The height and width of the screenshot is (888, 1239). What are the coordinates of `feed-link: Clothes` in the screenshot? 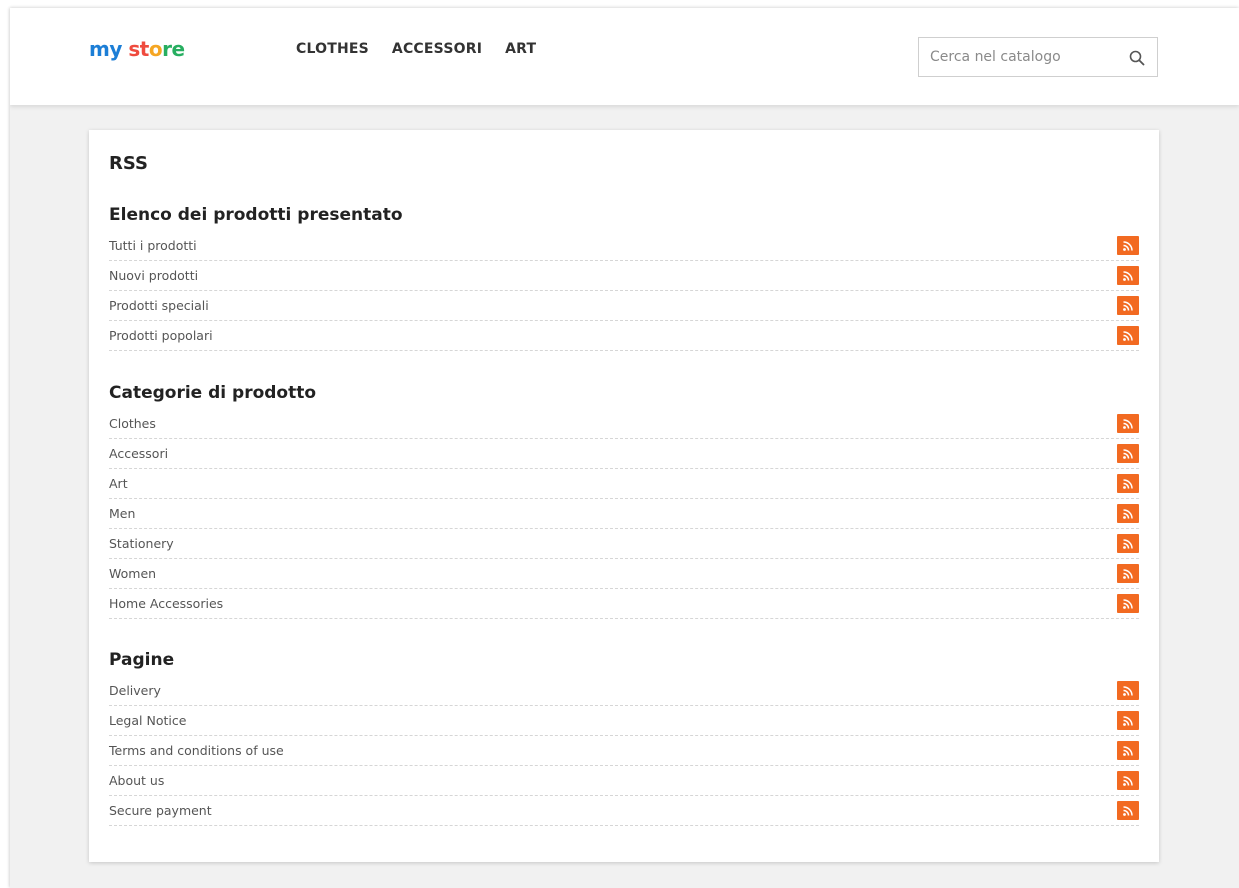 It's located at (132, 423).